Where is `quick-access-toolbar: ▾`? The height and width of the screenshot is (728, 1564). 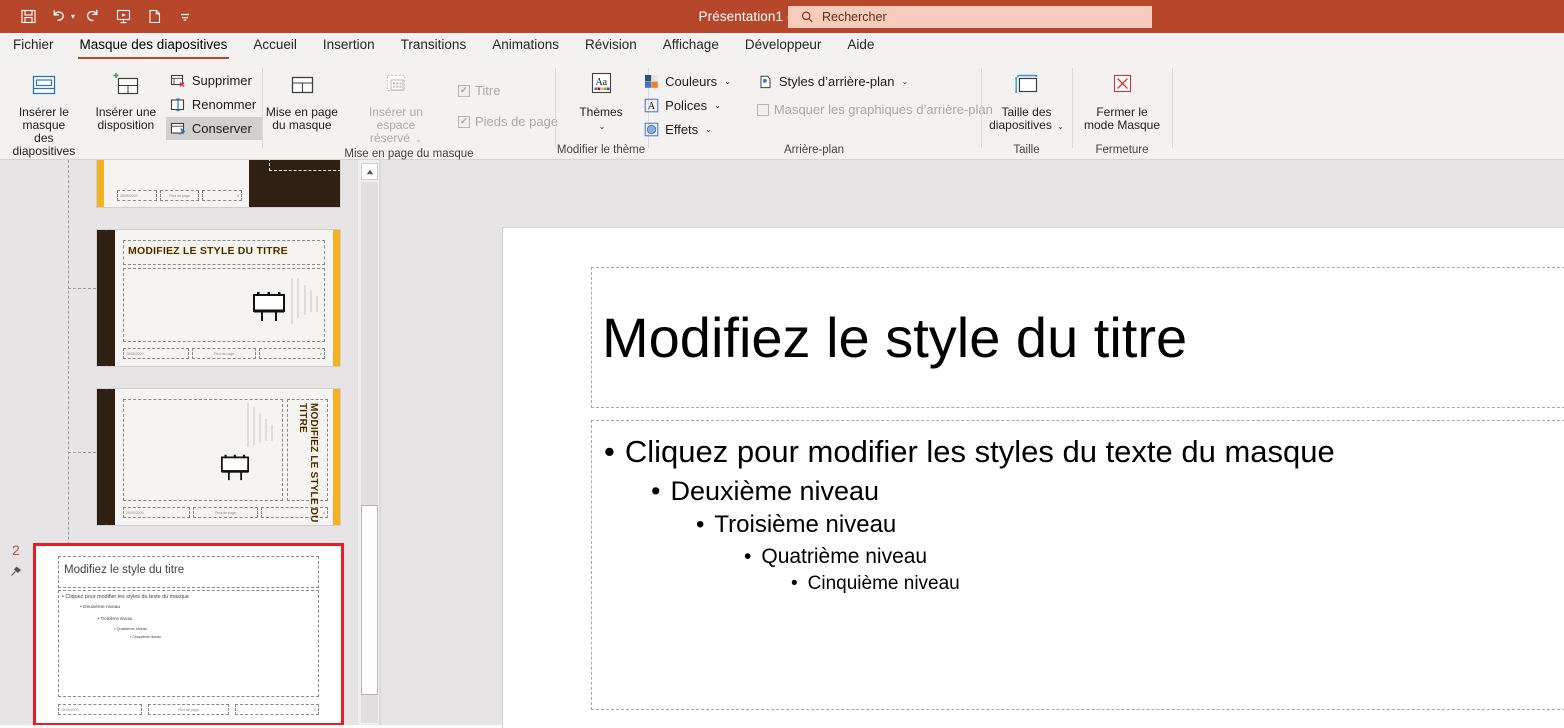
quick-access-toolbar: ▾ is located at coordinates (99, 17).